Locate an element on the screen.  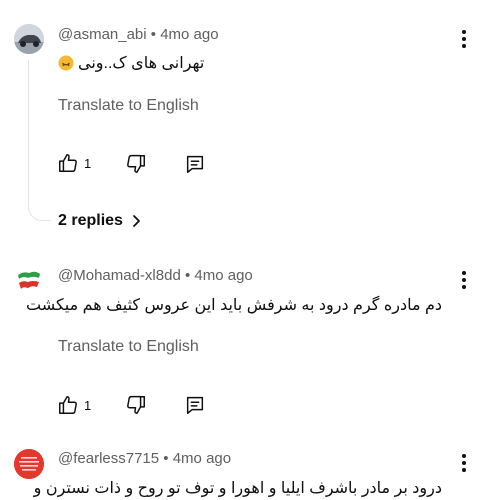
comment-header: @Mohamad-xl8dd • 4mo ago is located at coordinates (155, 275).